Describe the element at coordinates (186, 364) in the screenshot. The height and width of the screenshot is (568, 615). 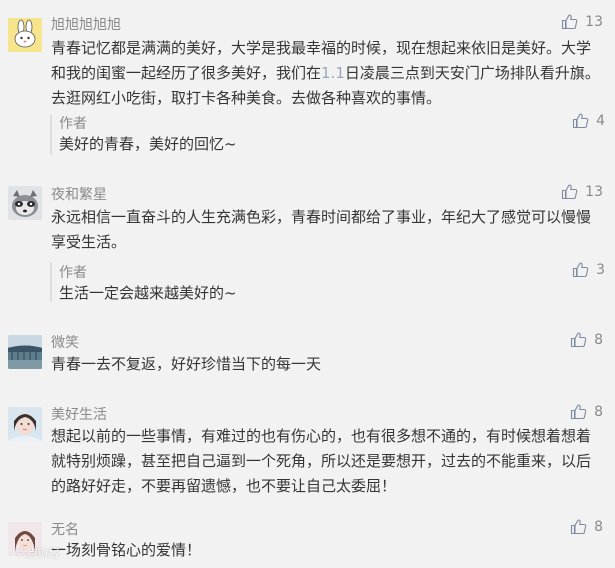
I see `comment-text: 青春一去不复返，好好珍惜当下的每一天` at that location.